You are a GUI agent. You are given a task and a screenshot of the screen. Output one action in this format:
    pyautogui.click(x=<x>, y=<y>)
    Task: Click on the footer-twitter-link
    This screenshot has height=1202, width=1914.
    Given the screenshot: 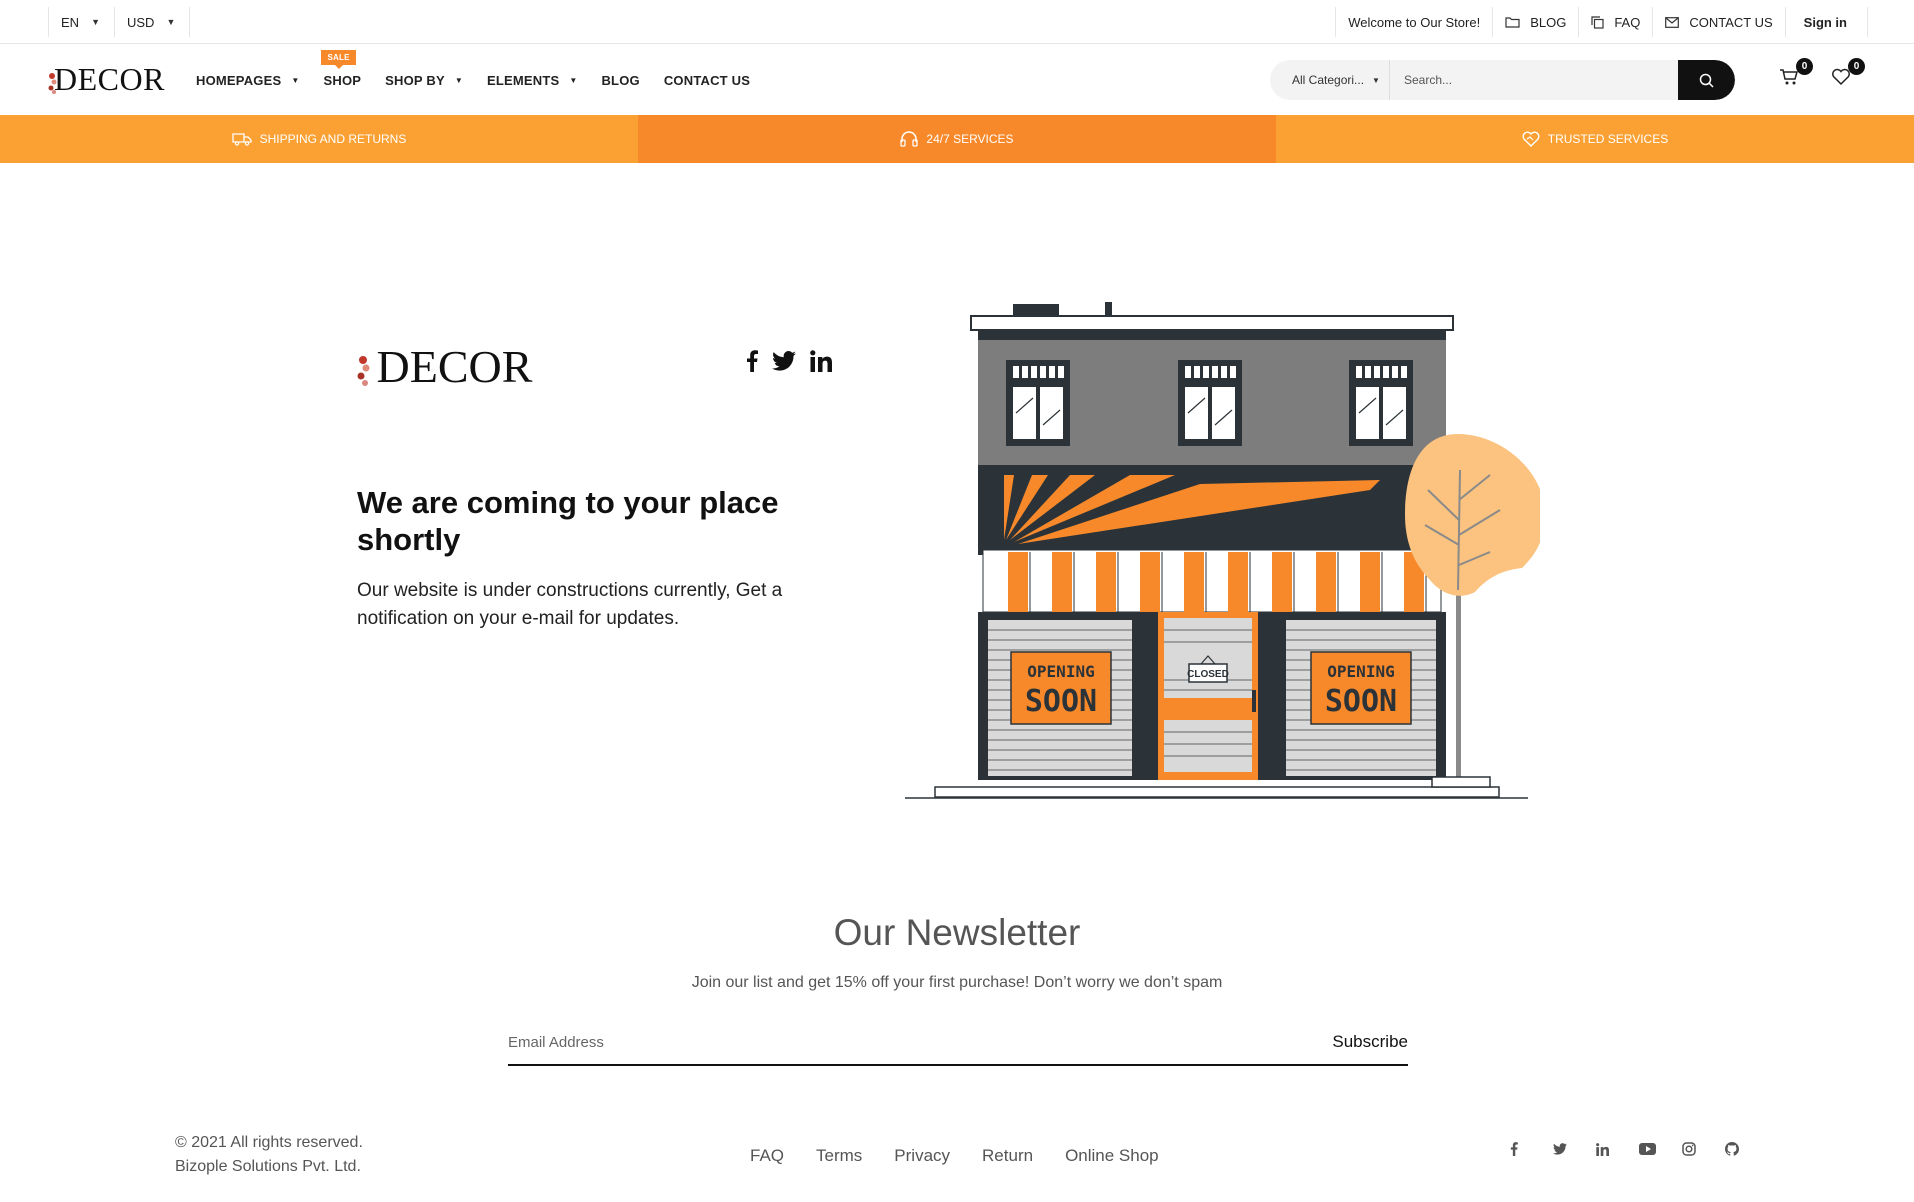 What is the action you would take?
    pyautogui.click(x=1574, y=1149)
    